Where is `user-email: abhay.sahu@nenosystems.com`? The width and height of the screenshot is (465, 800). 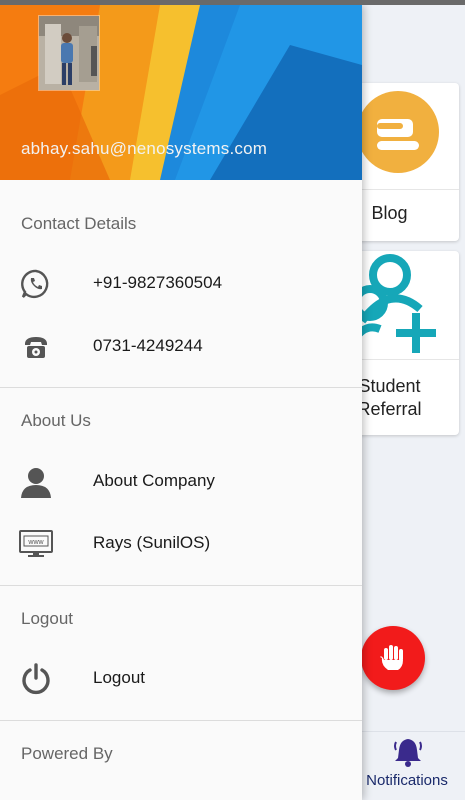
user-email: abhay.sahu@nenosystems.com is located at coordinates (144, 148).